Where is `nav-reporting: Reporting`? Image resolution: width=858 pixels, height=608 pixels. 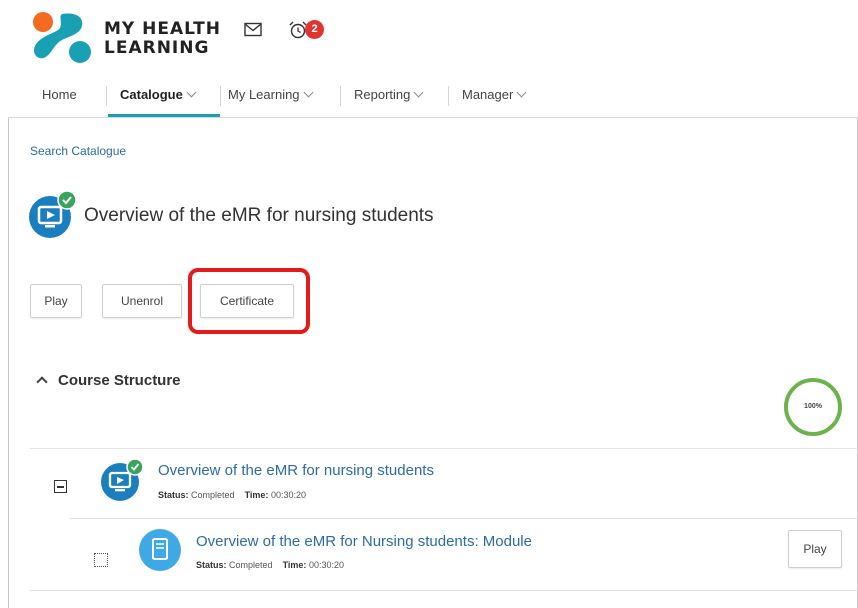
nav-reporting: Reporting is located at coordinates (389, 98).